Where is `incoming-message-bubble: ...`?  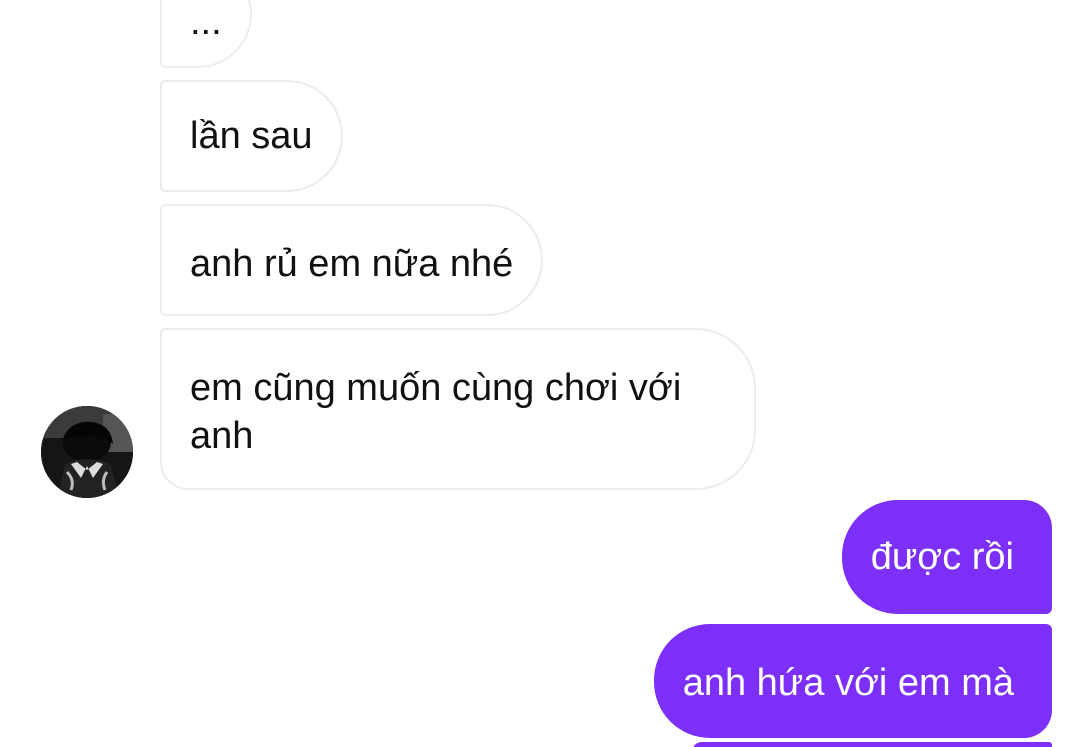
incoming-message-bubble: ... is located at coordinates (206, 34).